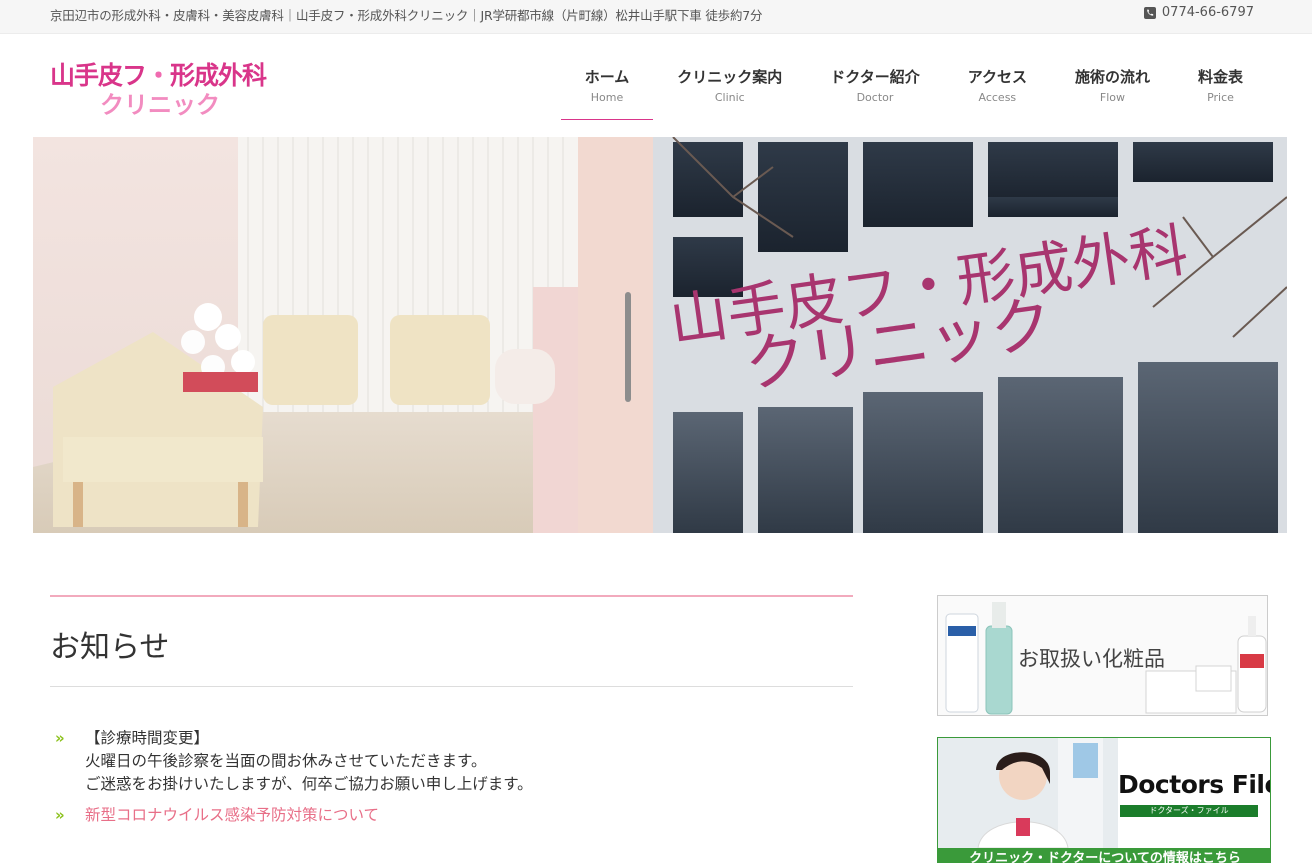 Image resolution: width=1312 pixels, height=863 pixels. Describe the element at coordinates (160, 87) in the screenshot. I see `clinic-logo: 山手皮フ・形成外科 クリニック` at that location.